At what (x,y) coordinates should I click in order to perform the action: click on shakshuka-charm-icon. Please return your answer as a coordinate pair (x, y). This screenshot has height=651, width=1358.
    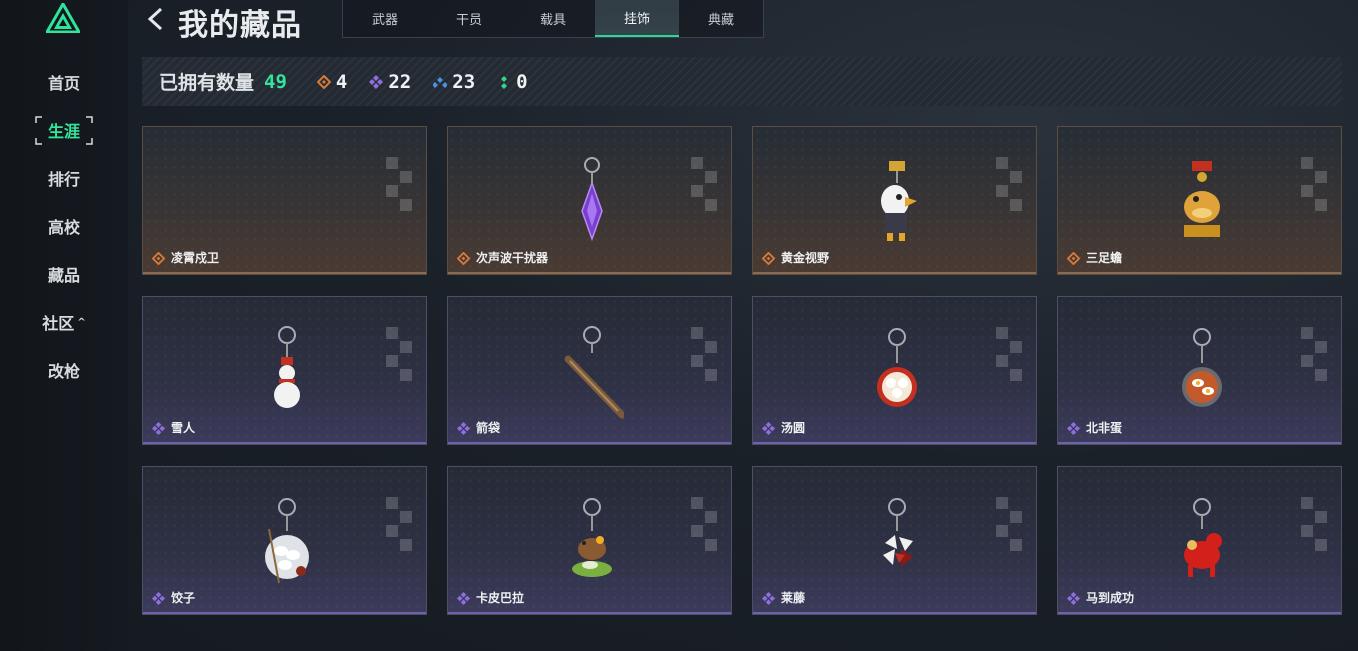
    Looking at the image, I should click on (1202, 367).